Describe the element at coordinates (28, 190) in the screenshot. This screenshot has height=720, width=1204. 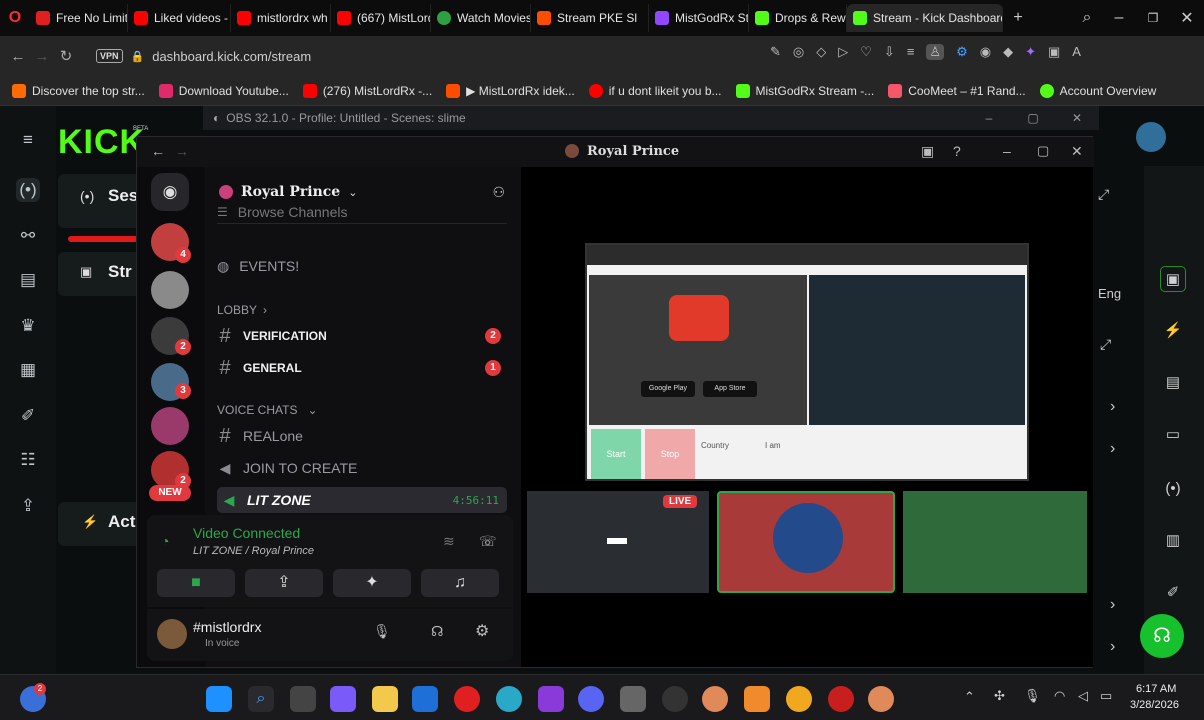
I see `broadcast-icon: (•)` at that location.